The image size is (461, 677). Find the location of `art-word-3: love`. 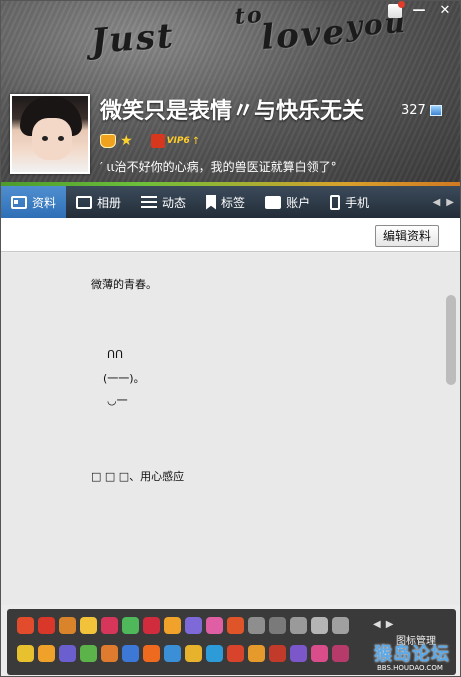

art-word-3: love is located at coordinates (303, 35).